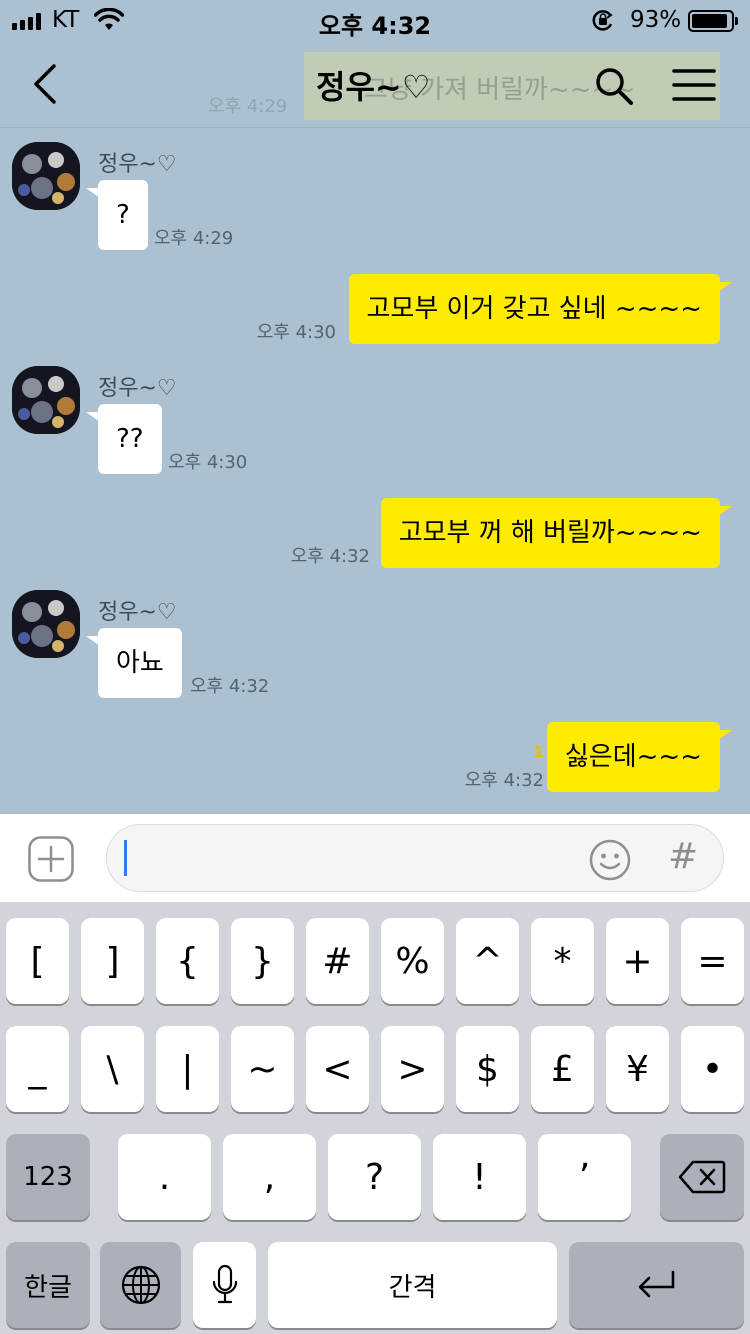 The image size is (750, 1334). What do you see at coordinates (610, 860) in the screenshot?
I see `emoticon-button` at bounding box center [610, 860].